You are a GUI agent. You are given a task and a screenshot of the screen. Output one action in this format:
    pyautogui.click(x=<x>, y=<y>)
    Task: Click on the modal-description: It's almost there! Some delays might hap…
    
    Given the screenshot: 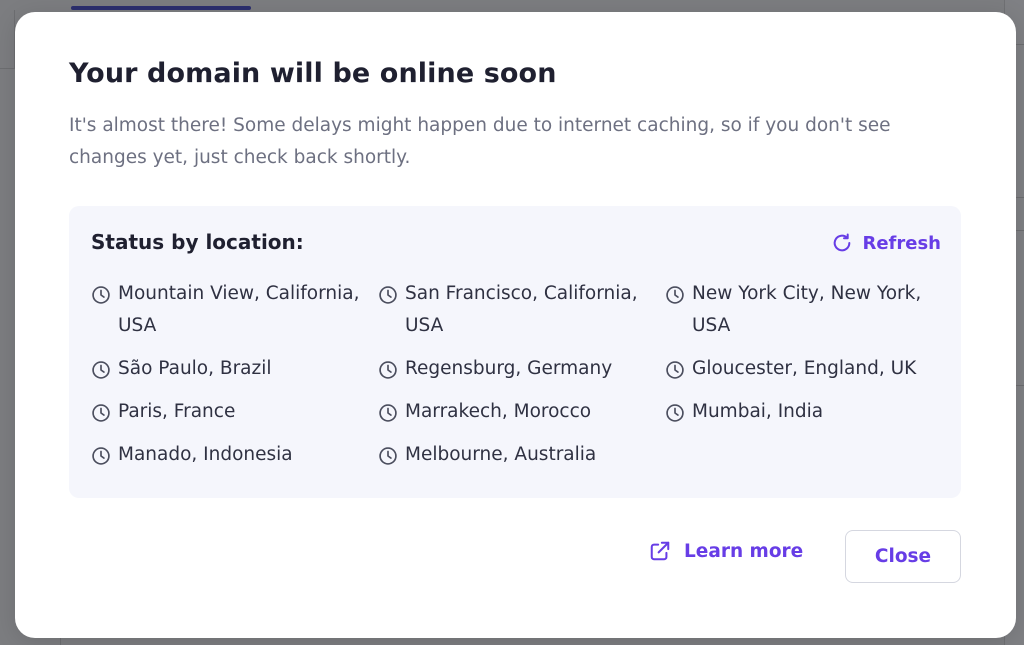 What is the action you would take?
    pyautogui.click(x=480, y=141)
    